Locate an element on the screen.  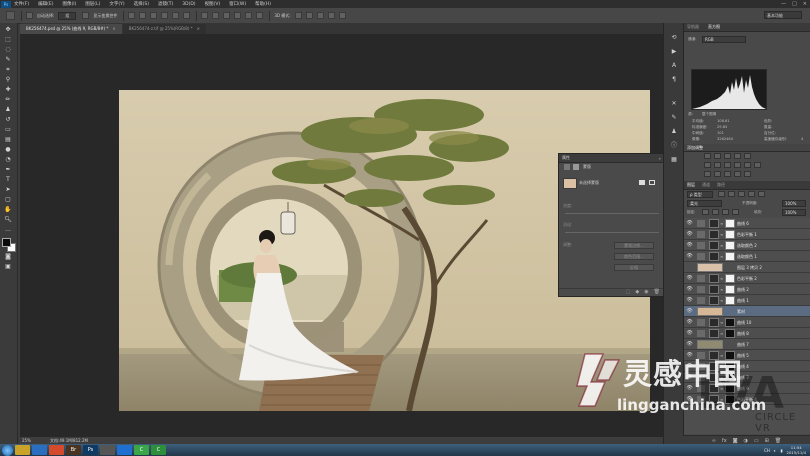
auto-select-checkbox is located at coordinates (29, 15).